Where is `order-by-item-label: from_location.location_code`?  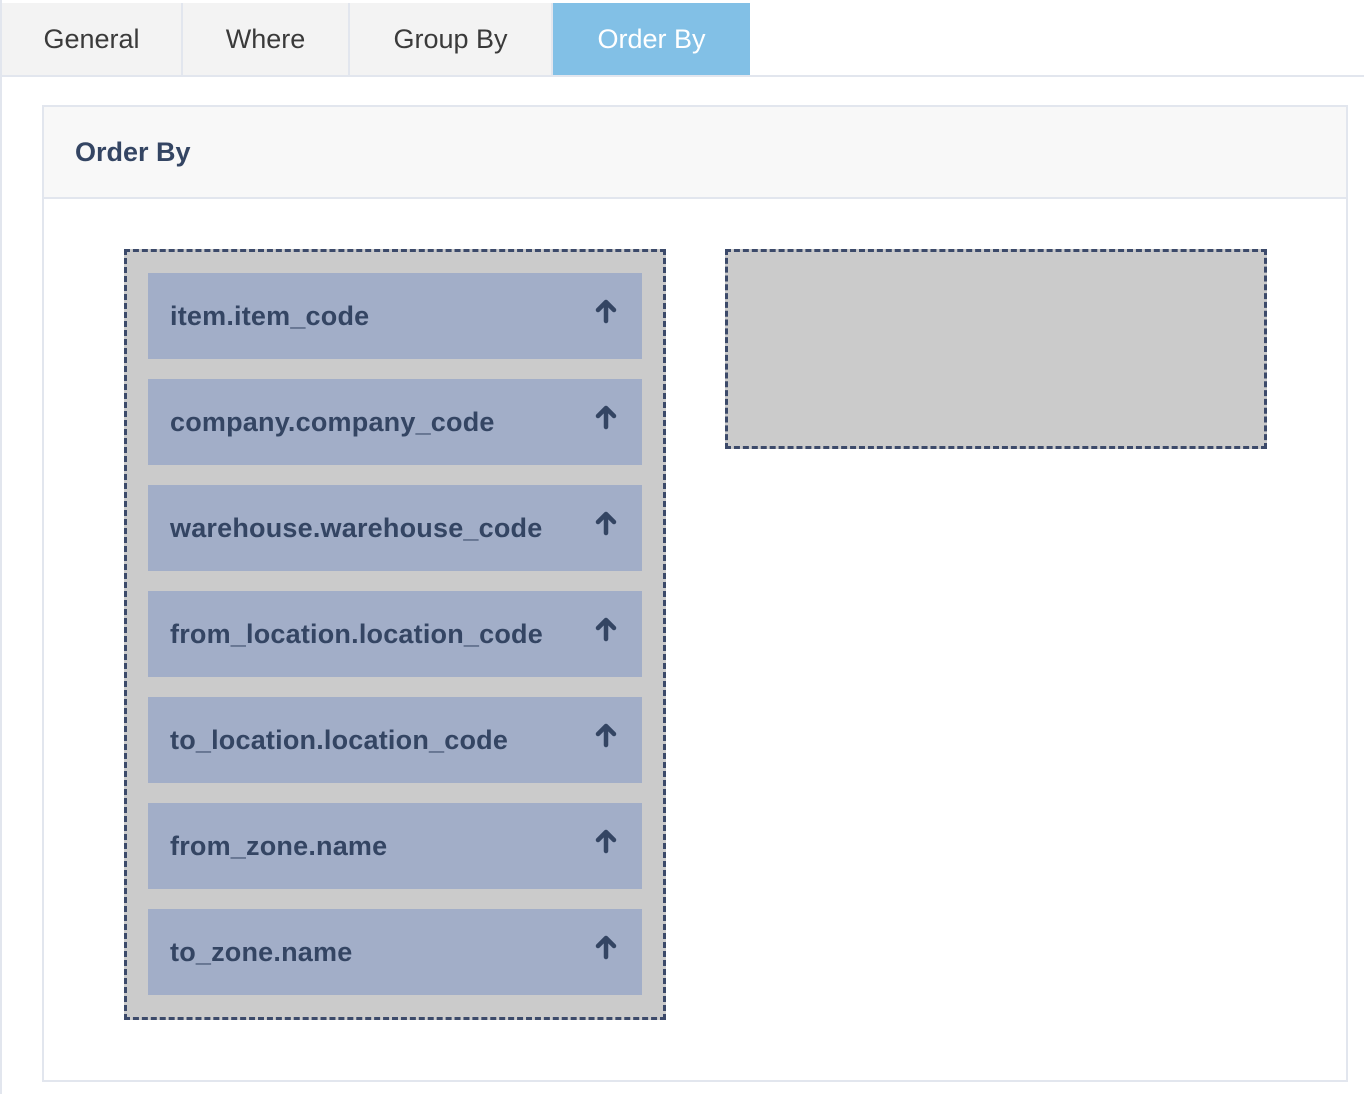 order-by-item-label: from_location.location_code is located at coordinates (356, 633).